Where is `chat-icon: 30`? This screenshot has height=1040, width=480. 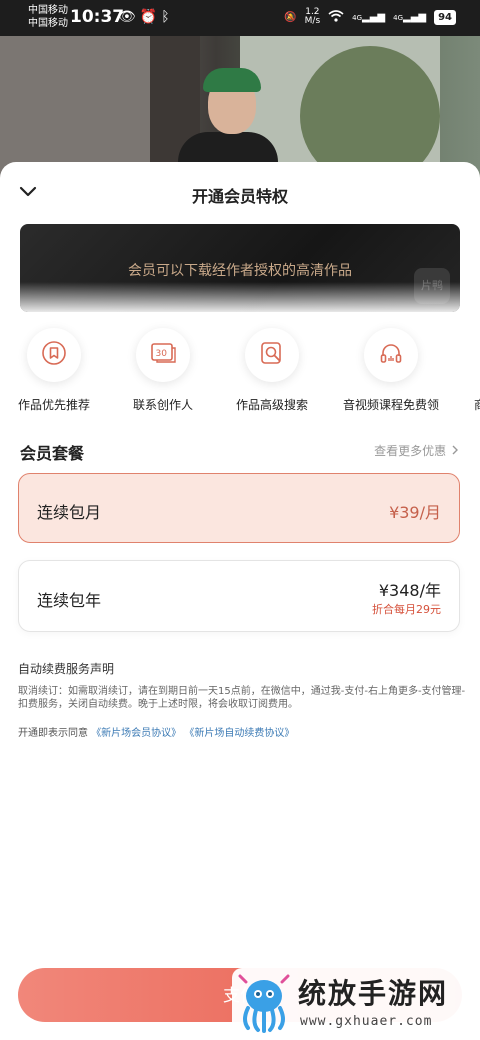
chat-icon: 30 is located at coordinates (163, 355).